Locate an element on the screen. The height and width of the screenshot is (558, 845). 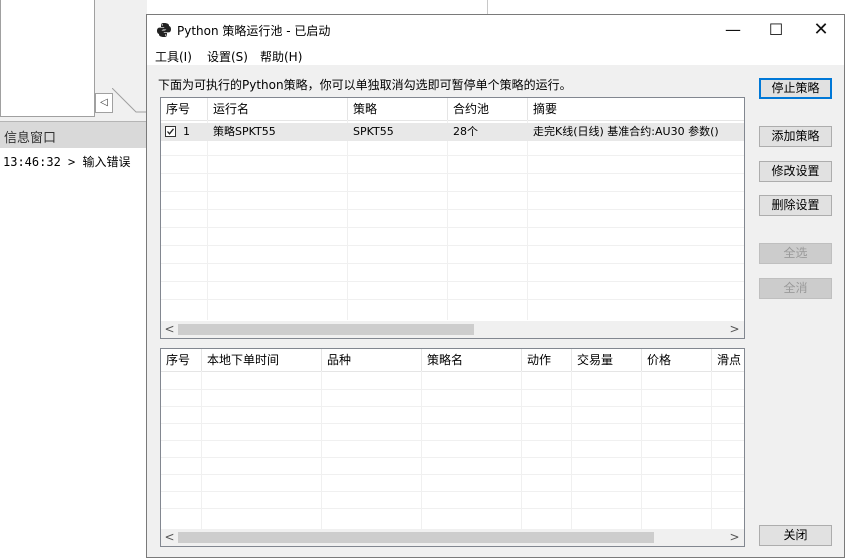
maximize-button: ☐ is located at coordinates (776, 30).